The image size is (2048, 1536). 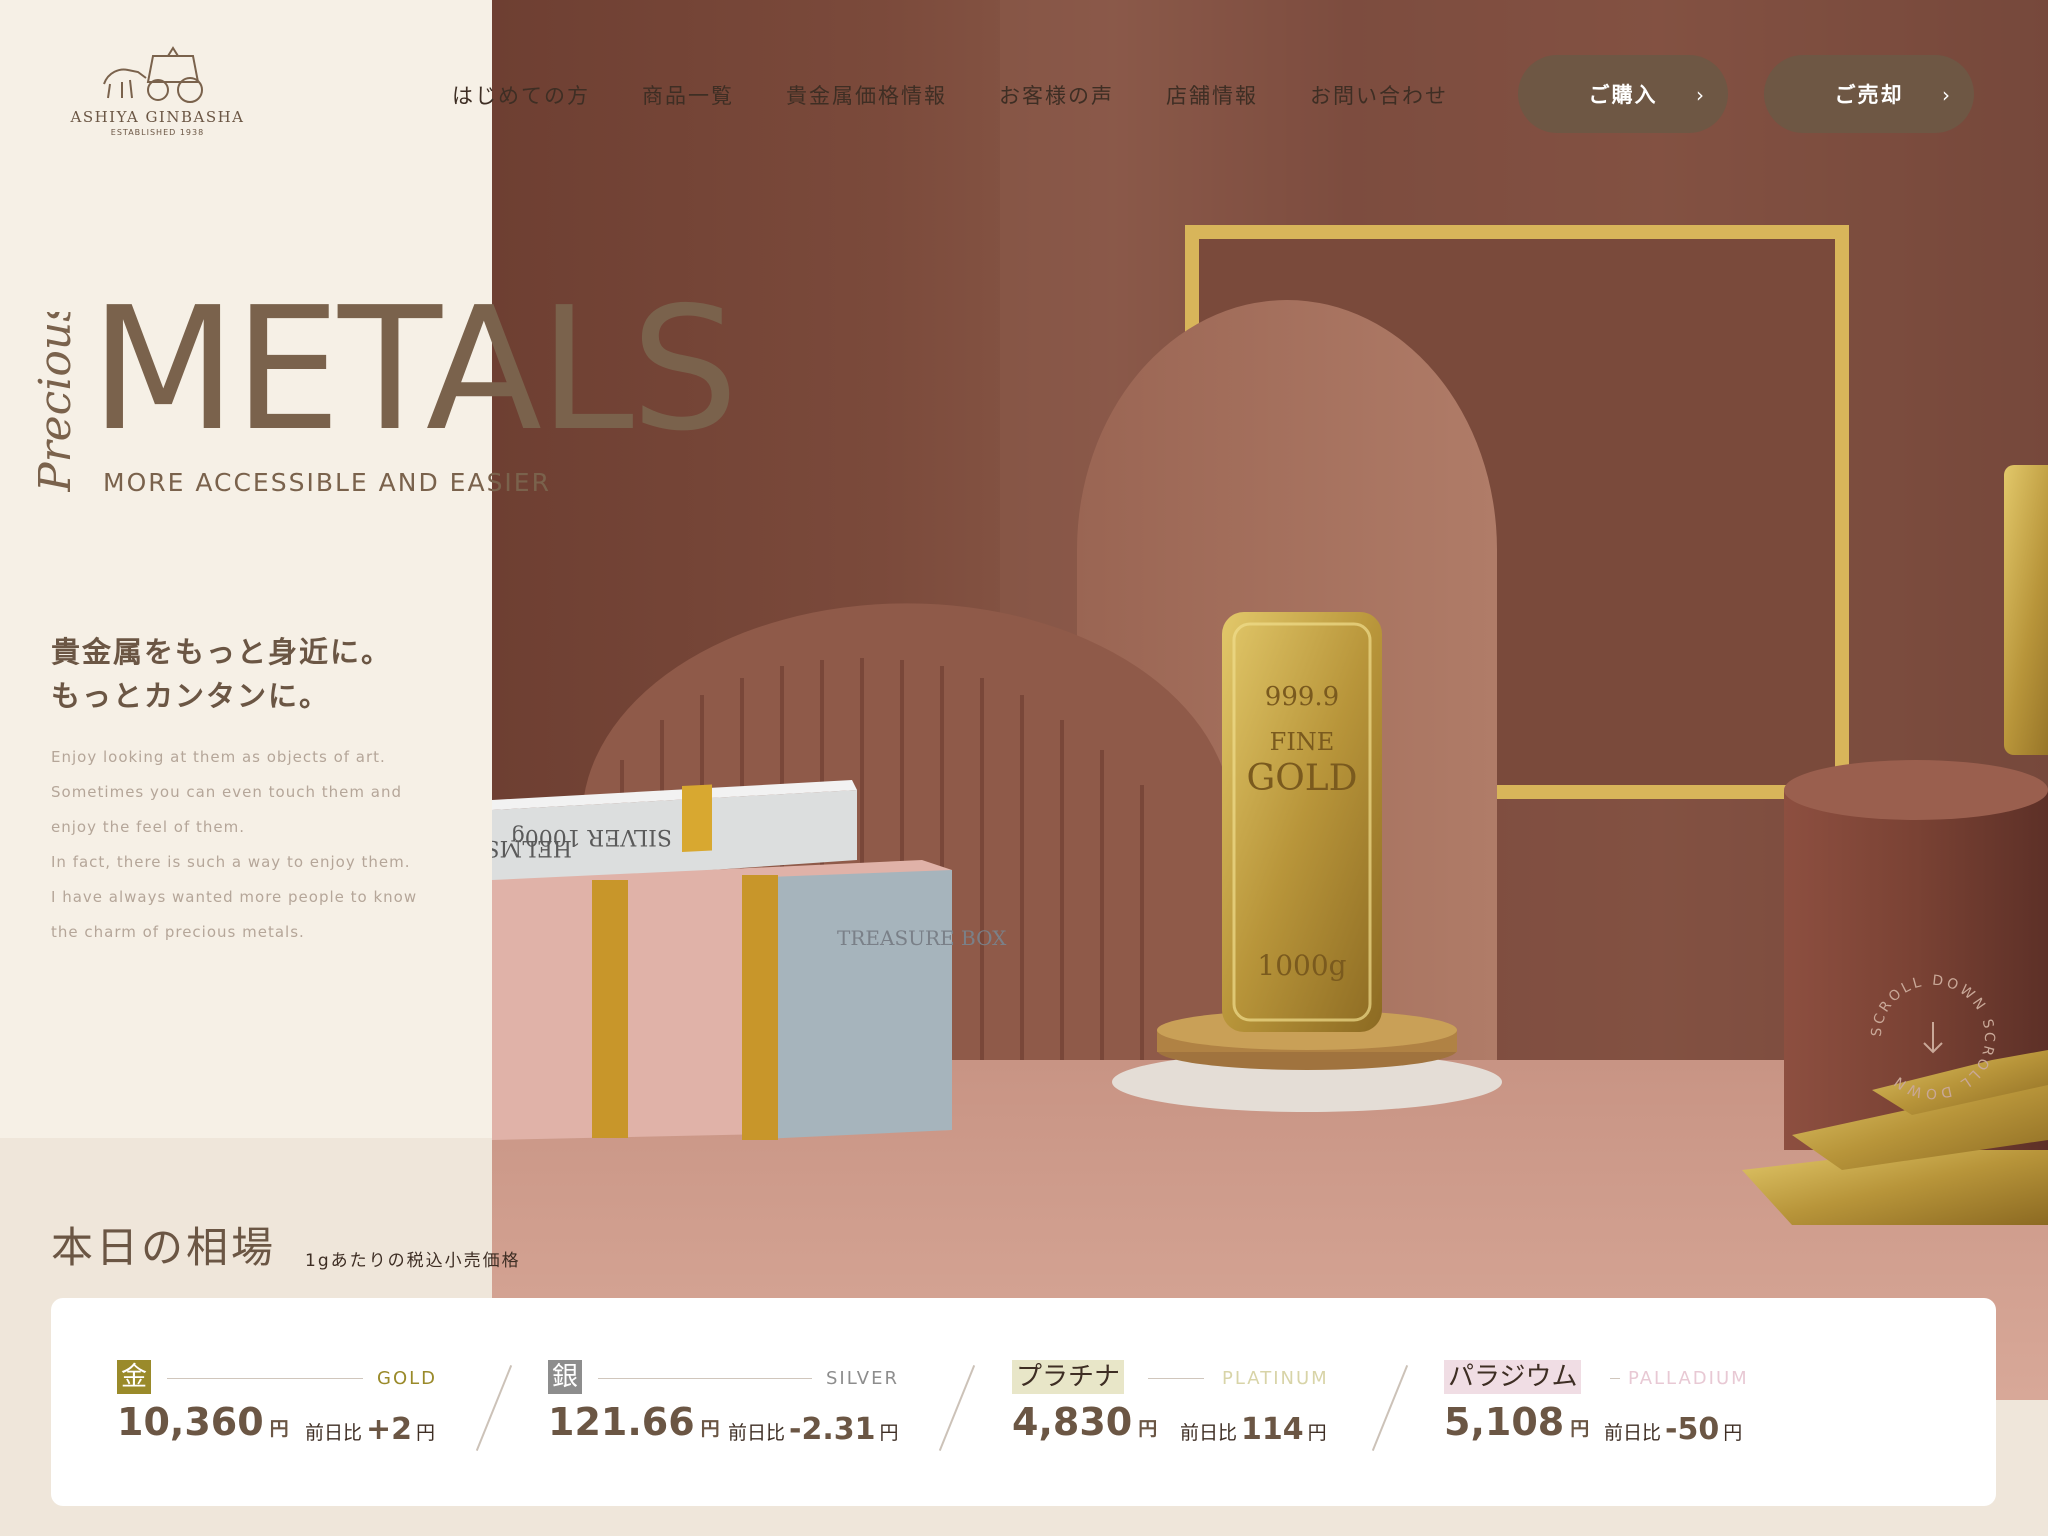 I want to click on metal-palladium: パラジウム PALLADIUM 5,108 円 前日比 -50 円, so click(x=1614, y=1403).